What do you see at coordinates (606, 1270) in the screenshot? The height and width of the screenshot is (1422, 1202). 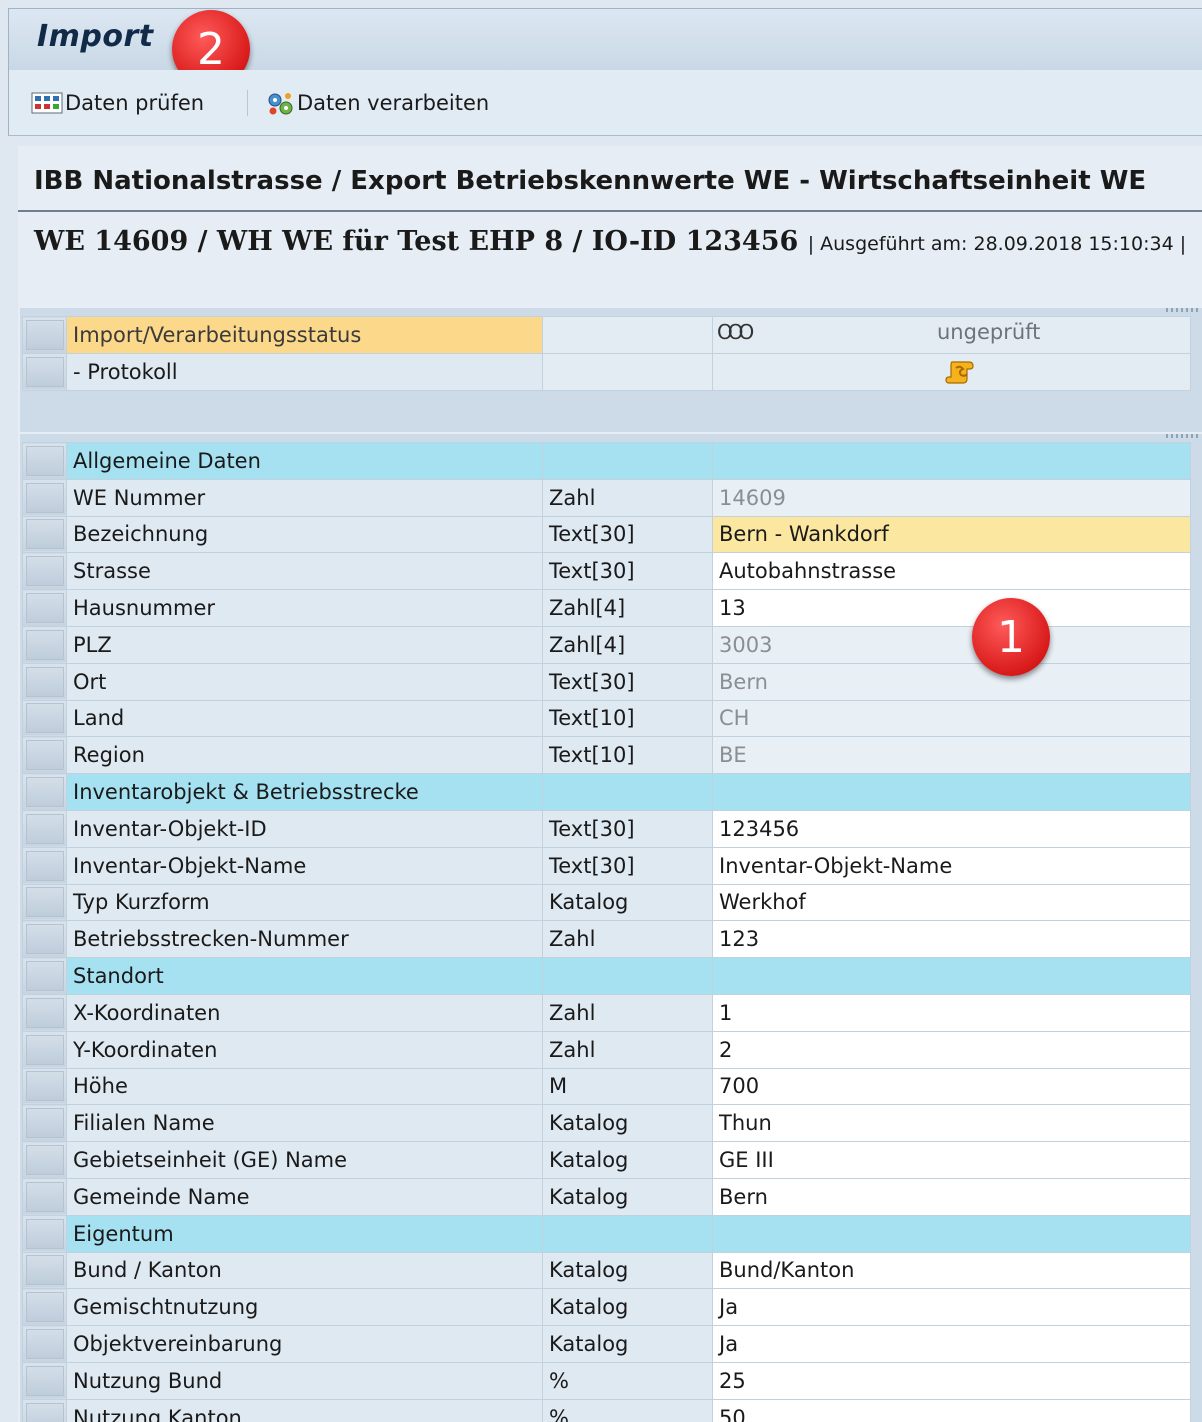 I see `table-row: Bund / Kanton Katalog Bund/Kanton` at bounding box center [606, 1270].